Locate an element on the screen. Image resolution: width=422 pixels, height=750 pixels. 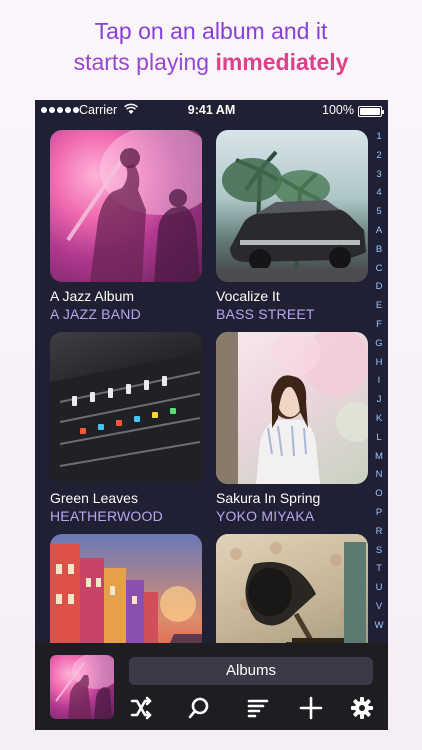
now-playing-artwork is located at coordinates (82, 687).